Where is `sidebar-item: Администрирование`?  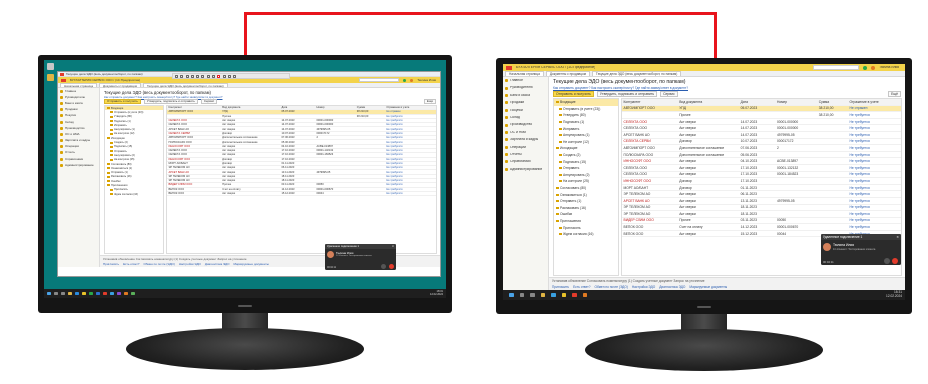 sidebar-item: Администрирование is located at coordinates (78, 165).